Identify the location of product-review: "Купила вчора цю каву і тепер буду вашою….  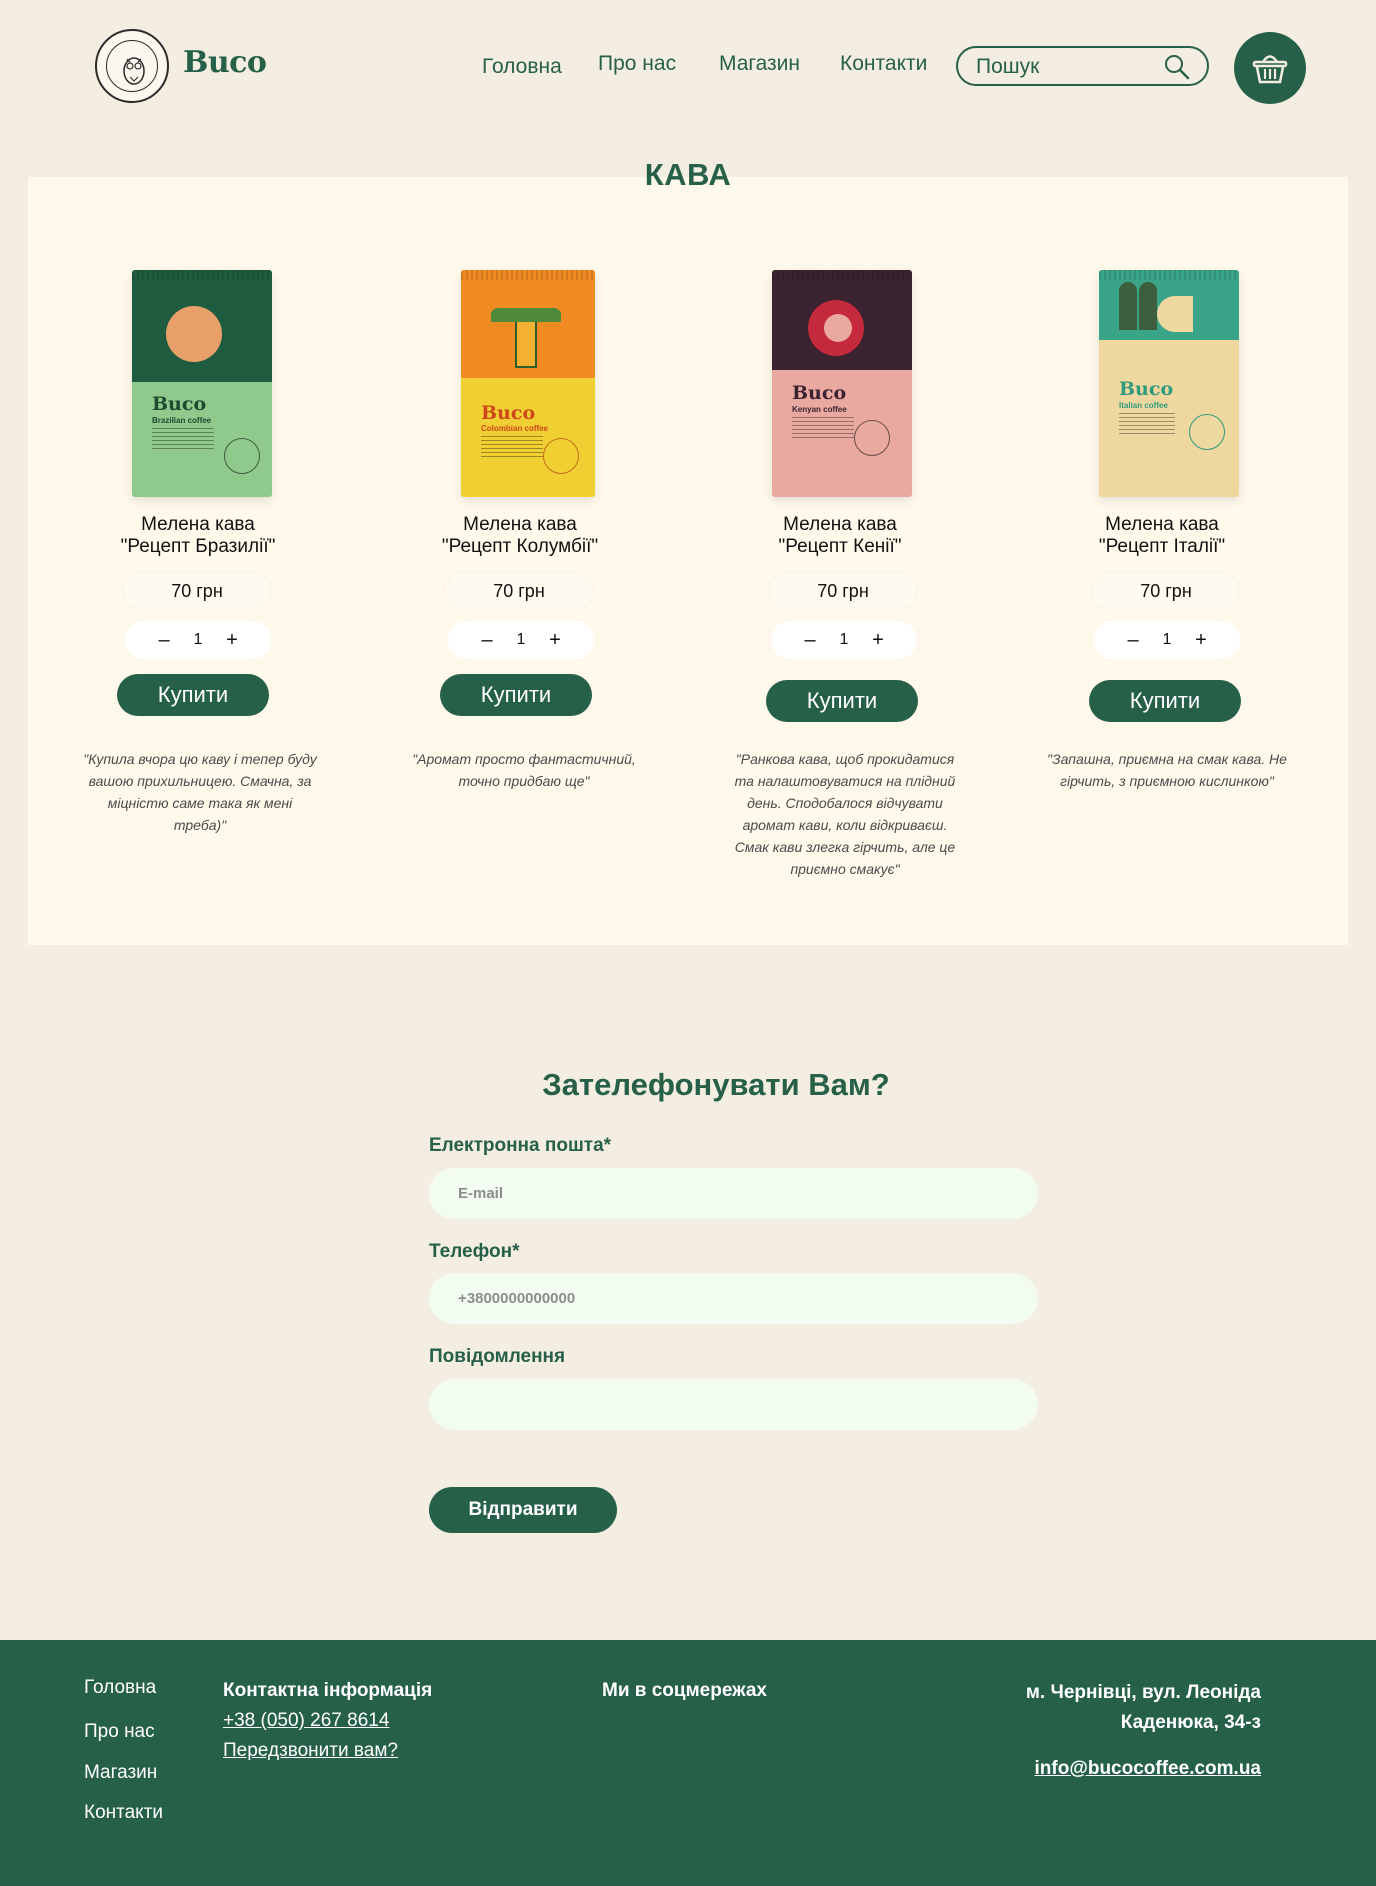
(200, 792).